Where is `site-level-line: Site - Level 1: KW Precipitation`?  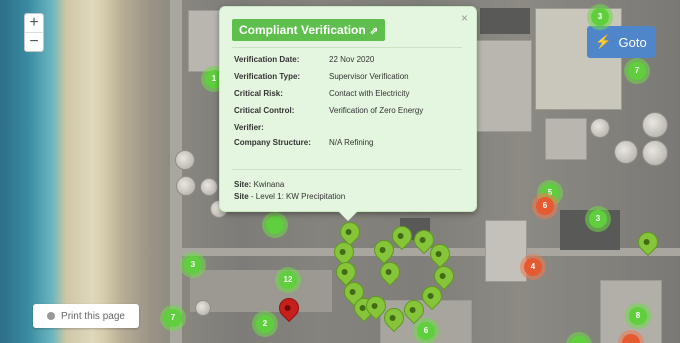
site-level-line: Site - Level 1: KW Precipitation is located at coordinates (290, 196).